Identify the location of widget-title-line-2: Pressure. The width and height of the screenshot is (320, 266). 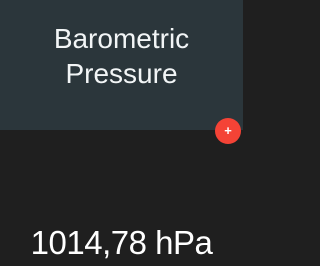
(121, 73).